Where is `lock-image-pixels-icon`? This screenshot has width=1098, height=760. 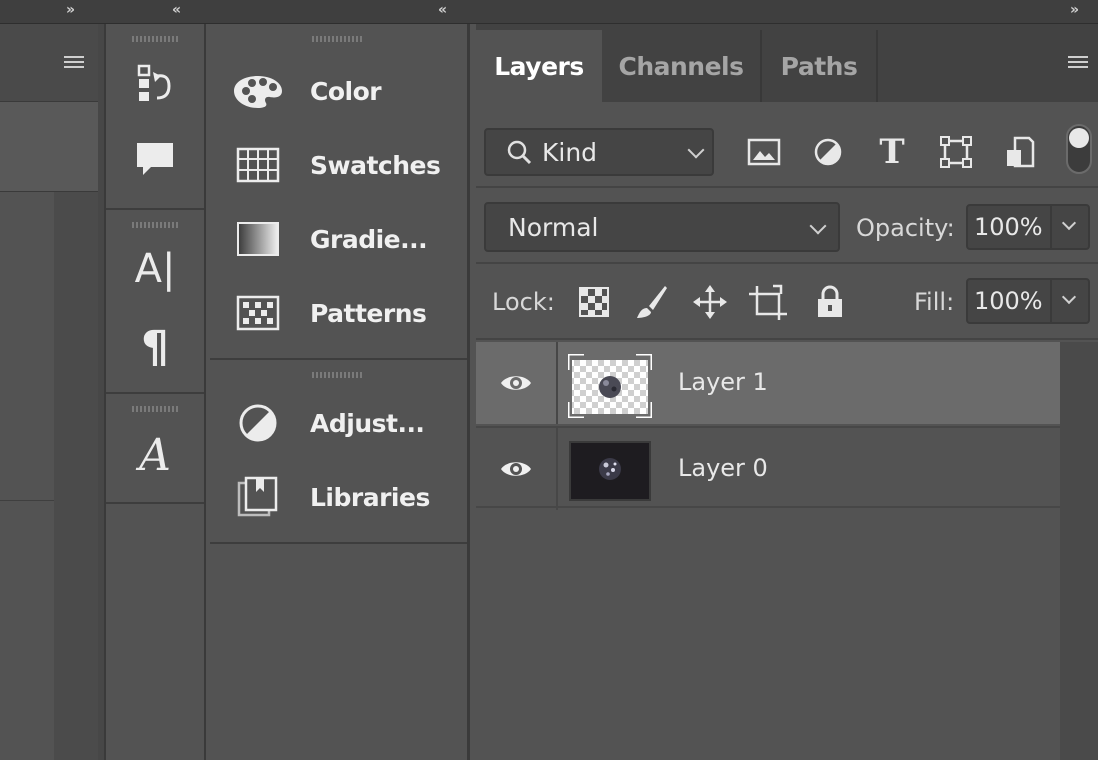
lock-image-pixels-icon is located at coordinates (652, 302).